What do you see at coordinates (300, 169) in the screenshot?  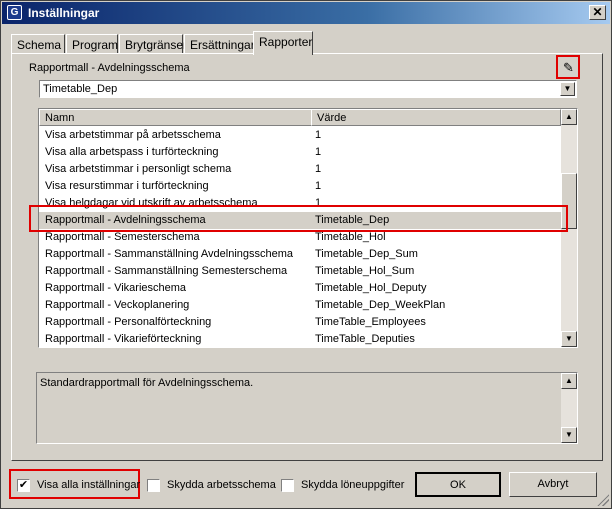 I see `table-row: Visa arbetstimmar i personligt schema 1` at bounding box center [300, 169].